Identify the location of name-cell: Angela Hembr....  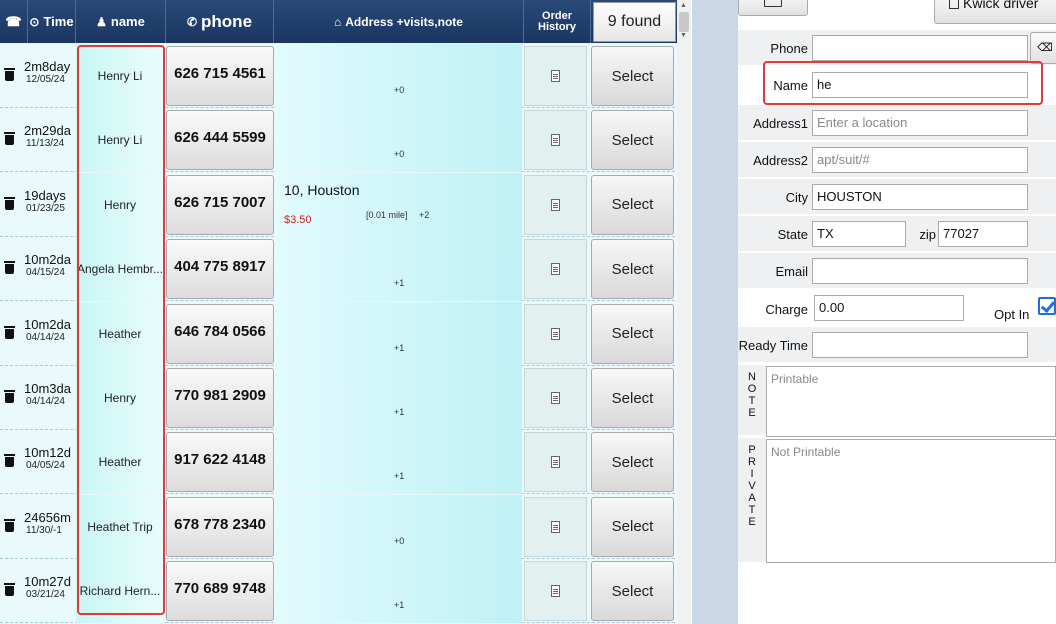
(120, 269).